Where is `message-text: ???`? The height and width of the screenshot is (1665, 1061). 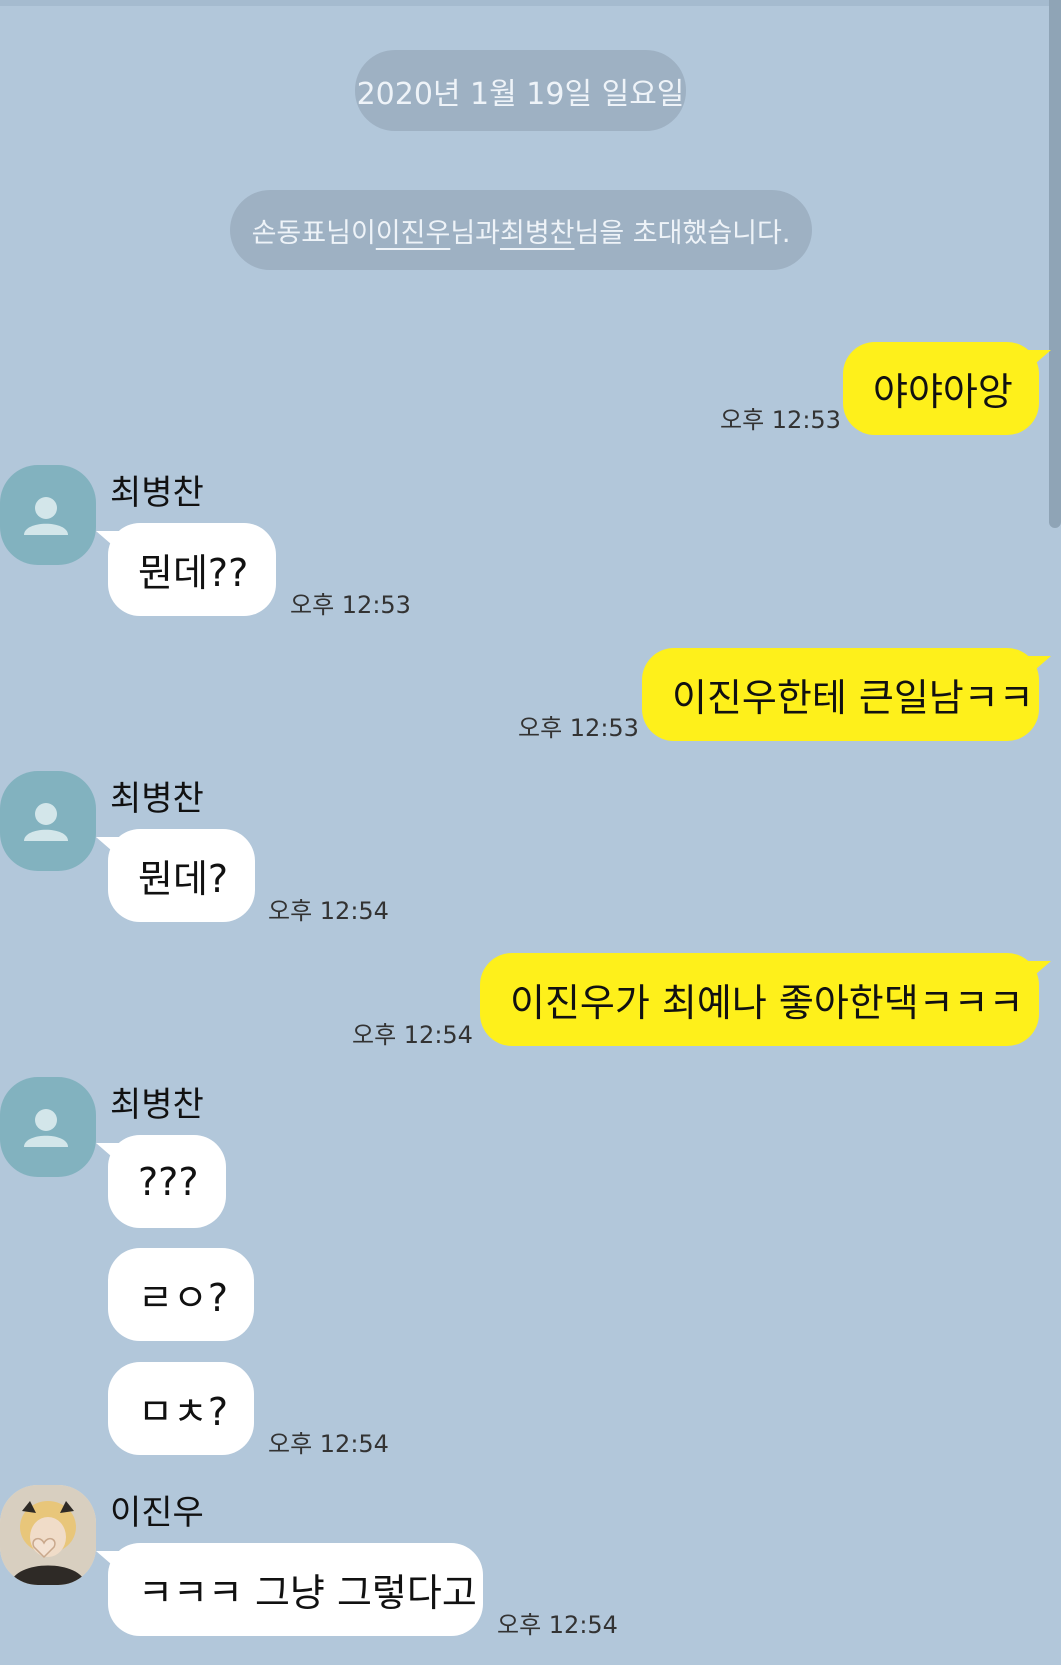 message-text: ??? is located at coordinates (168, 1181).